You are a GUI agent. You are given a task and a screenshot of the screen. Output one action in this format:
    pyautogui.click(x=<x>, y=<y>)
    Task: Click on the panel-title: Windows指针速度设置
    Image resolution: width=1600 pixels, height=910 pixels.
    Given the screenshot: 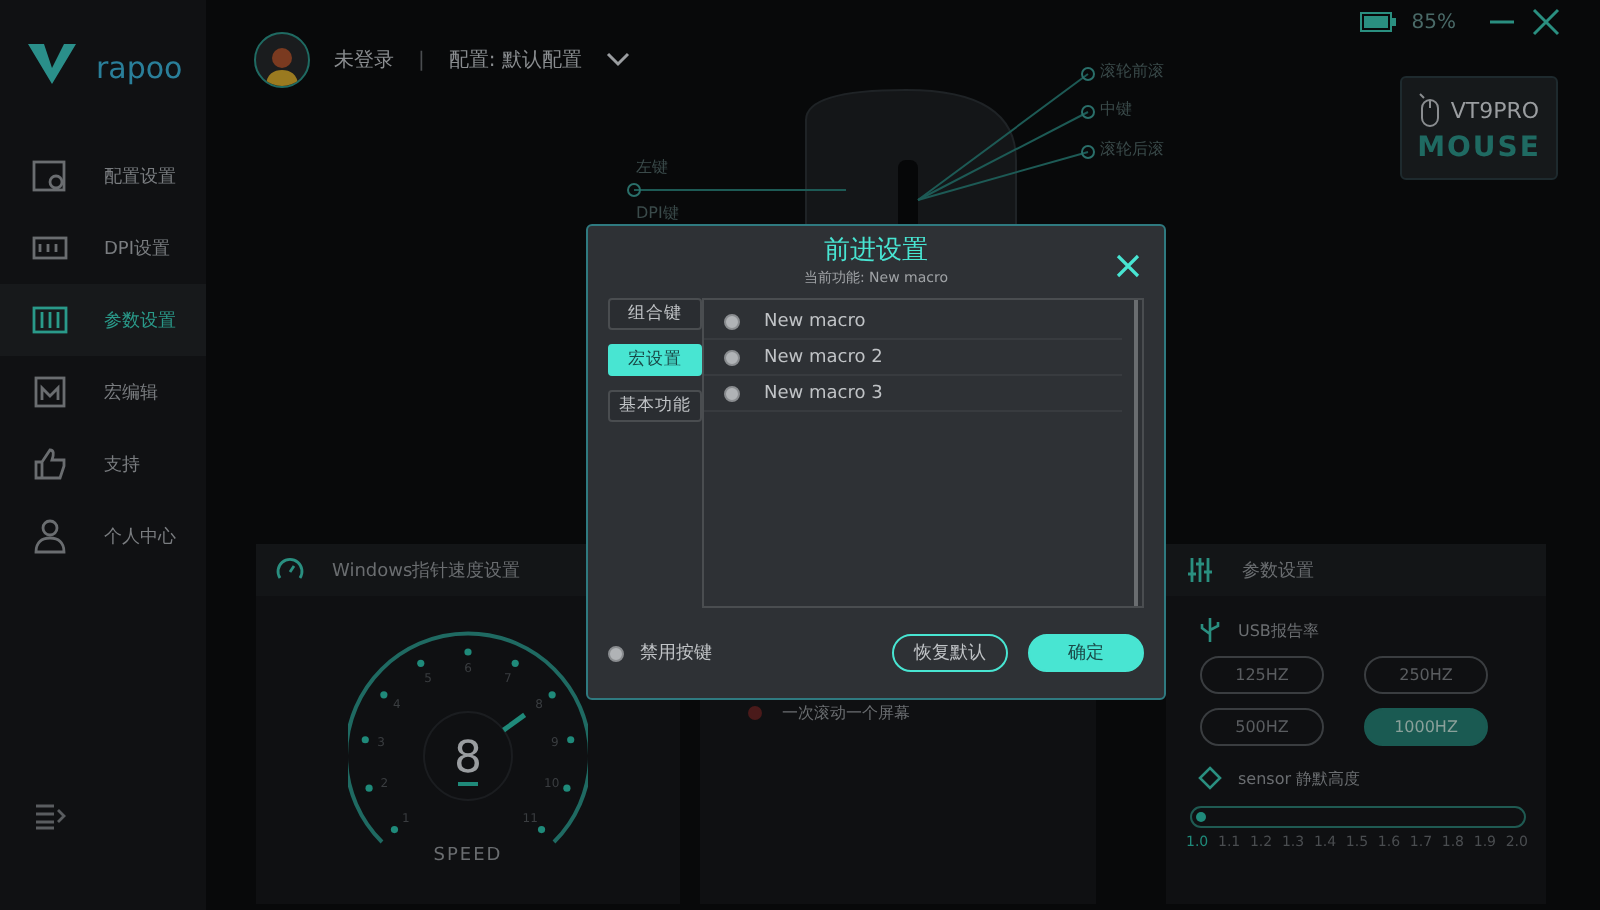 What is the action you would take?
    pyautogui.click(x=426, y=571)
    